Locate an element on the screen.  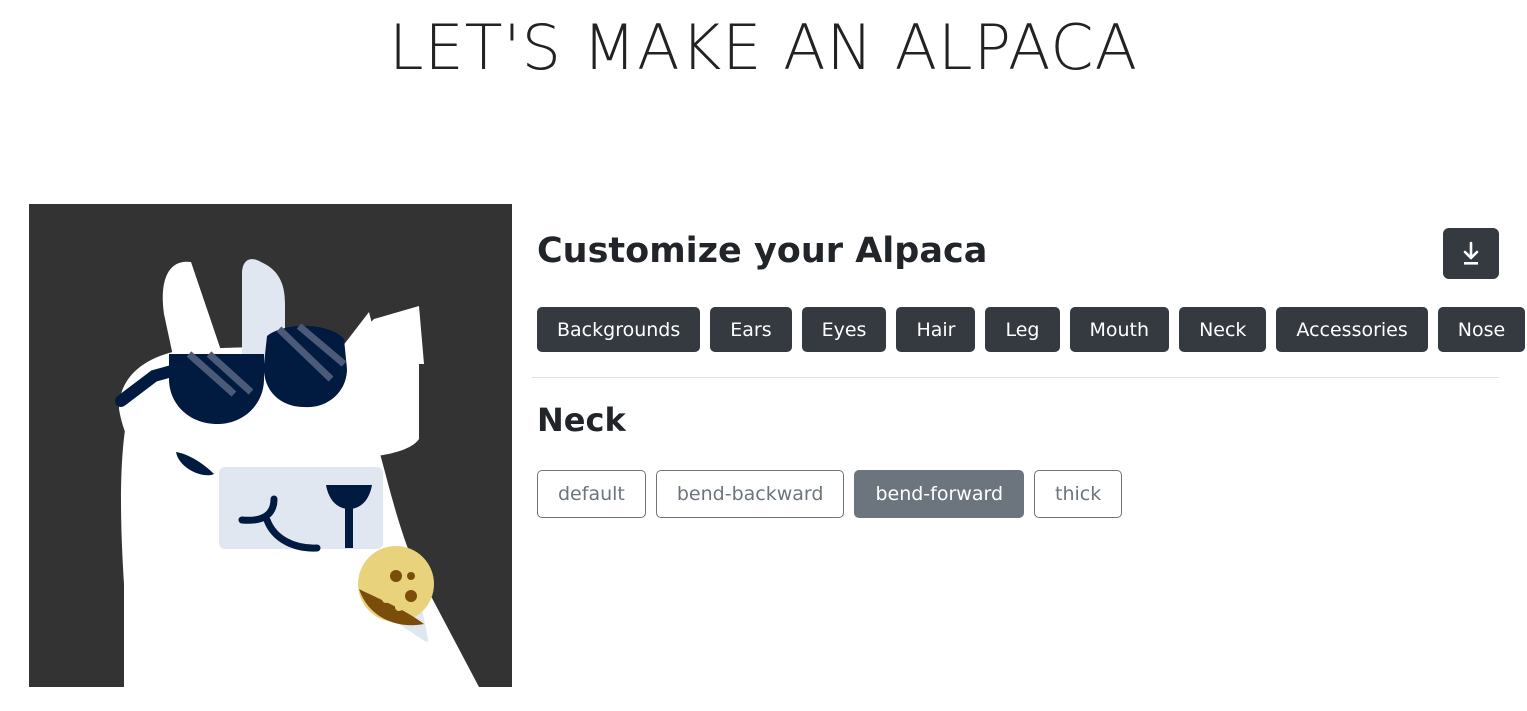
category-hair-button: Hair is located at coordinates (936, 329).